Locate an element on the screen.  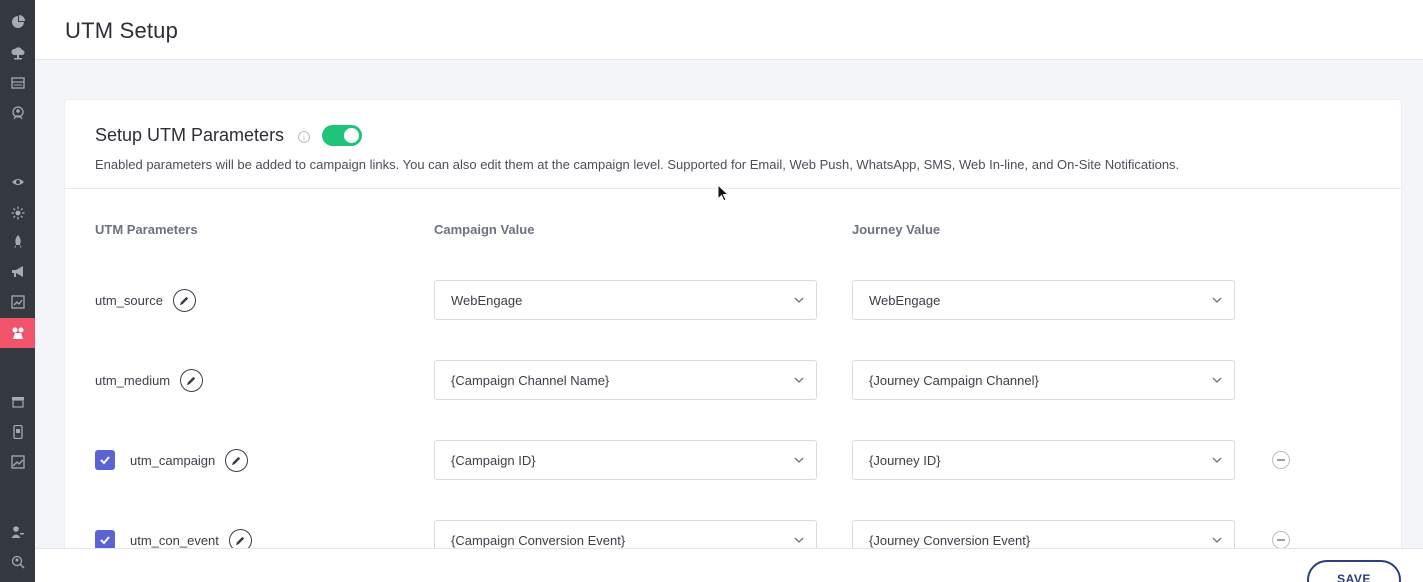
journey-value-select: {Journey ID} is located at coordinates (1043, 460).